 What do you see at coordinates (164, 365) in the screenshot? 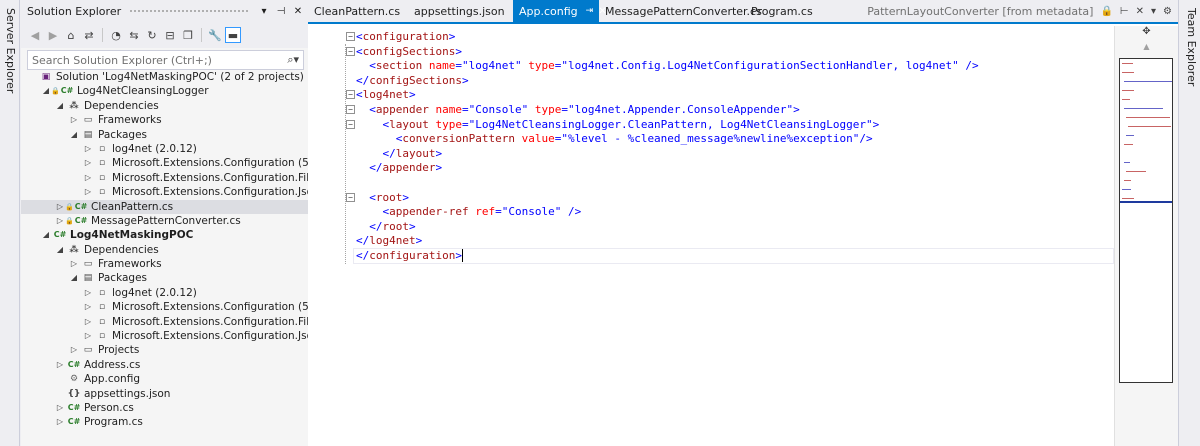
I see `tree-row: ▷ C# Address.cs` at bounding box center [164, 365].